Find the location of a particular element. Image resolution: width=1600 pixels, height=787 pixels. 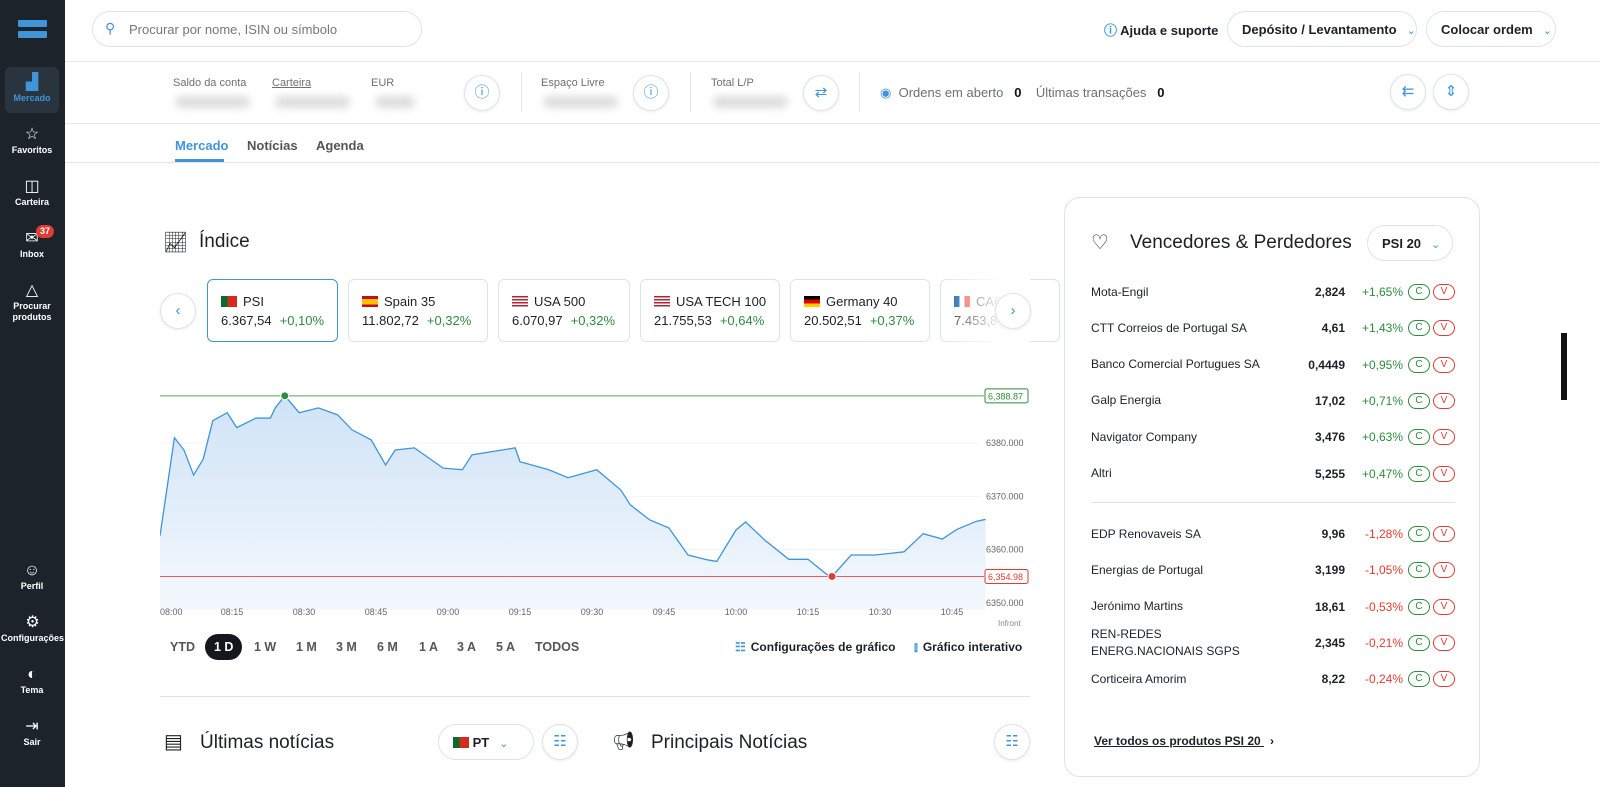

star-icon: ☆ is located at coordinates (32, 134).